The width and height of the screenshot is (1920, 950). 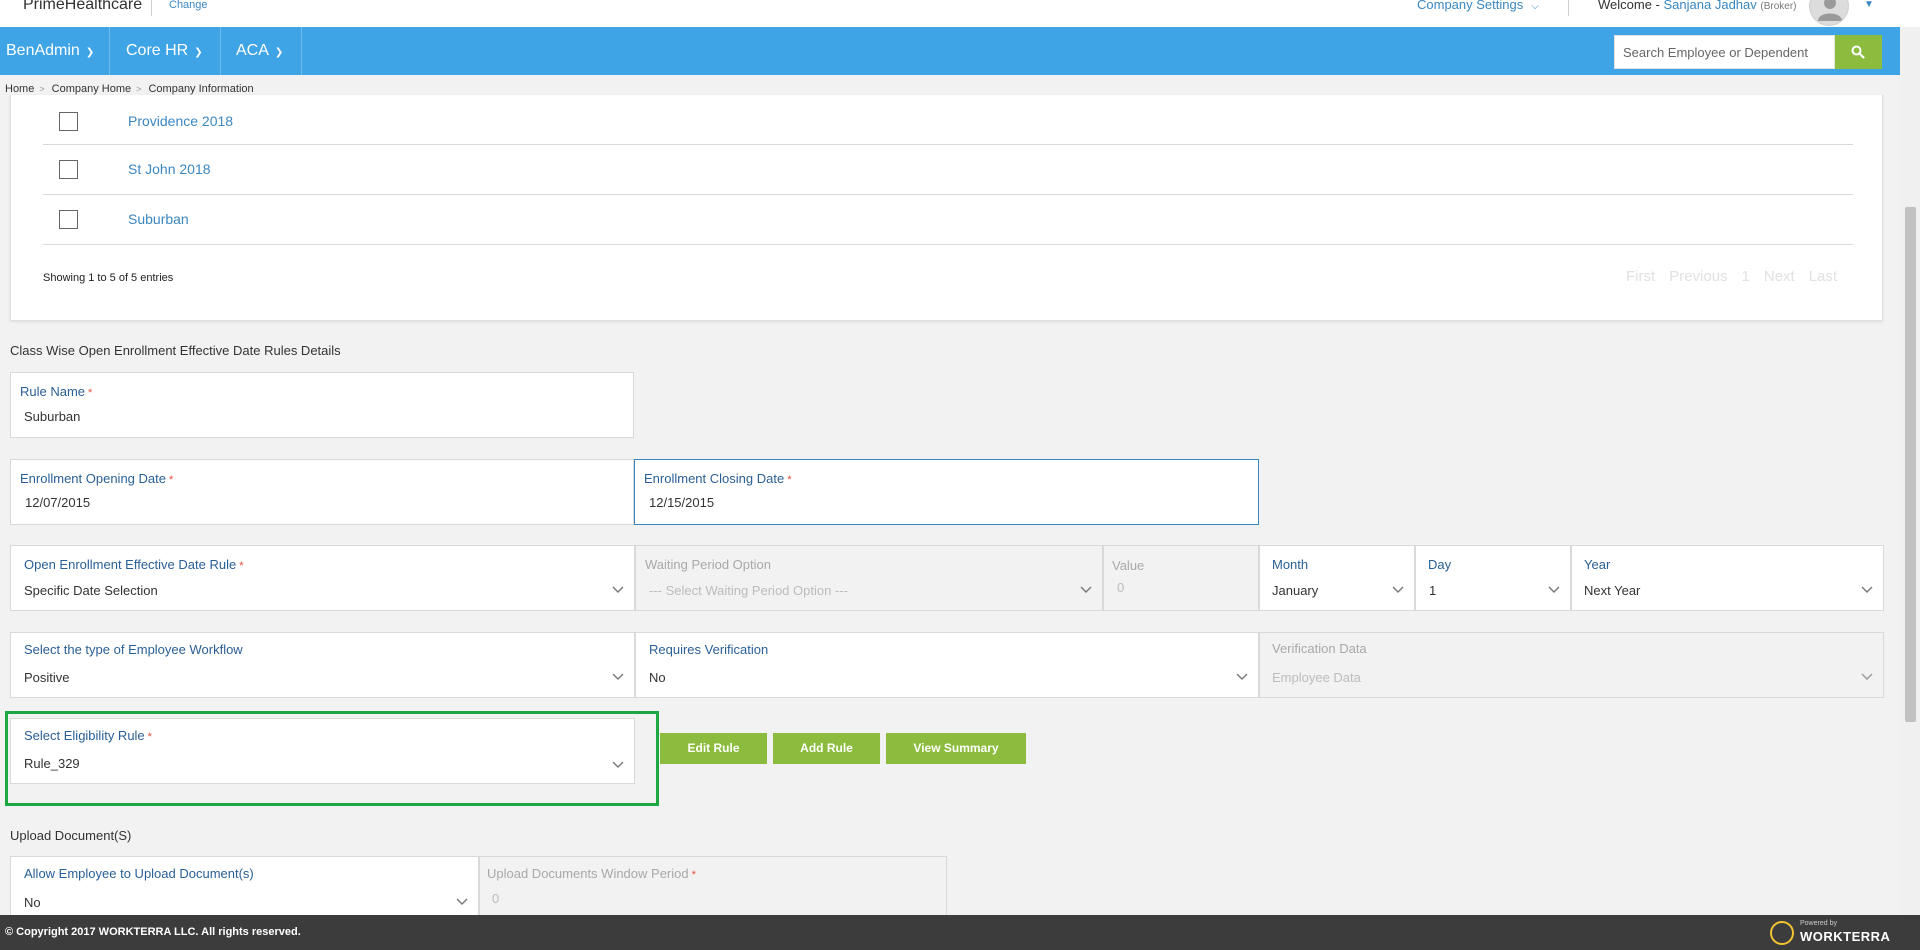 What do you see at coordinates (946, 492) in the screenshot?
I see `enrollment-closing-date-field: Enrollment Closing Date * 12/15/2015` at bounding box center [946, 492].